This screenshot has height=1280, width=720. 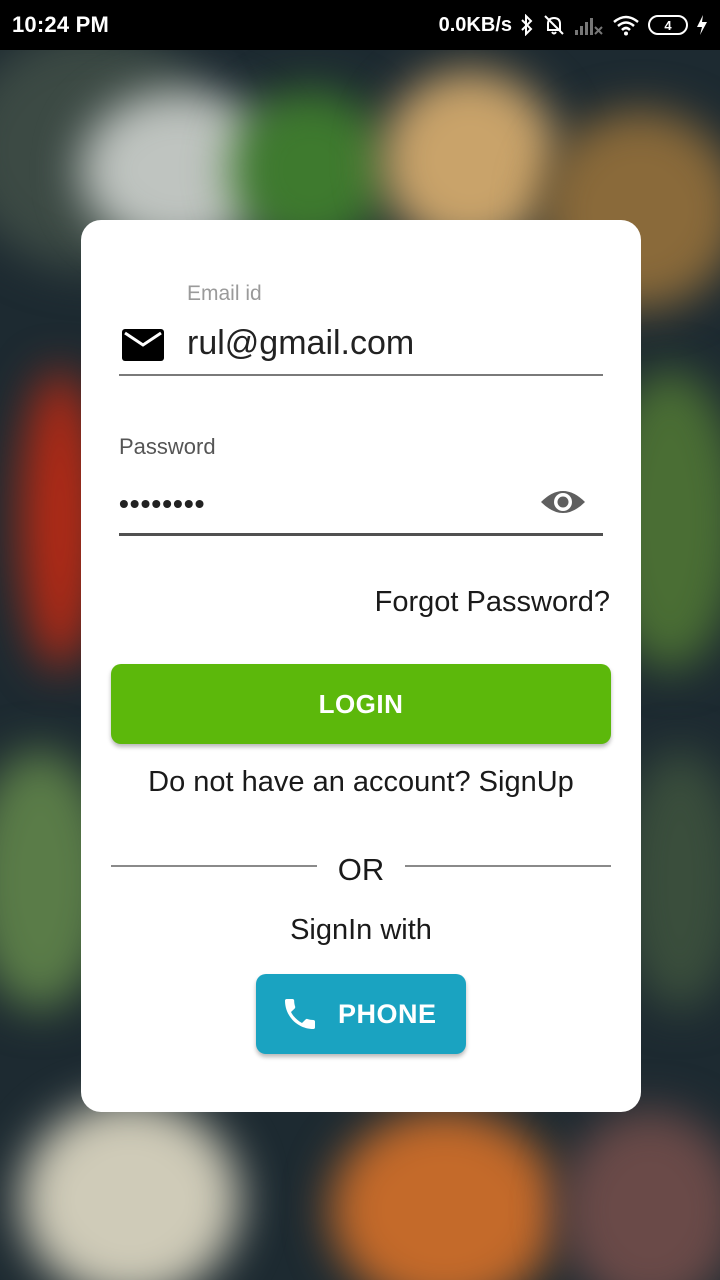 I want to click on status-icons: 0.0KB/s 4, so click(x=573, y=25).